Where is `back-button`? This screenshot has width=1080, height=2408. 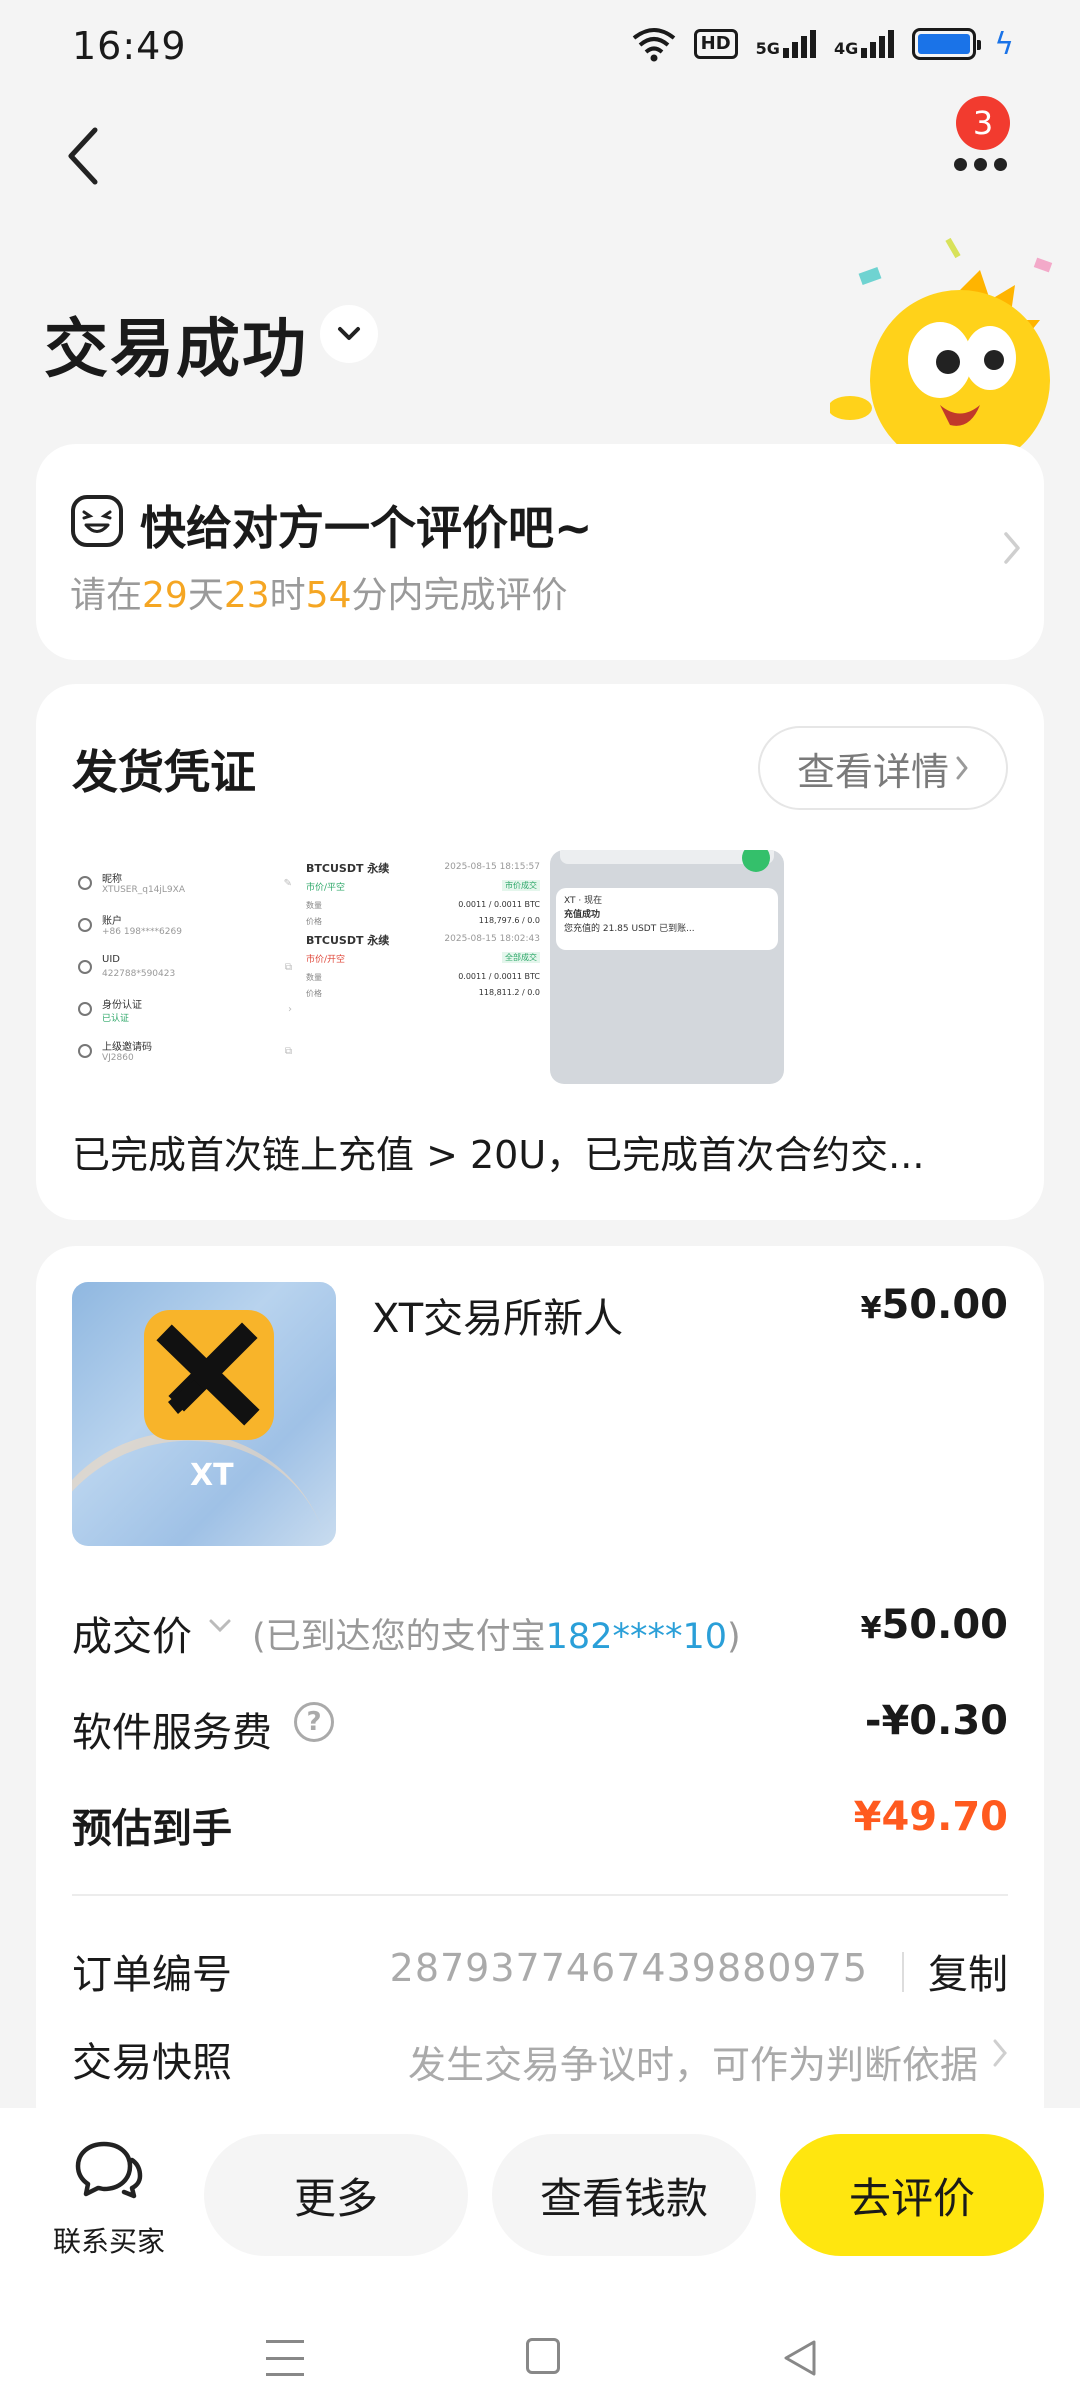 back-button is located at coordinates (82, 156).